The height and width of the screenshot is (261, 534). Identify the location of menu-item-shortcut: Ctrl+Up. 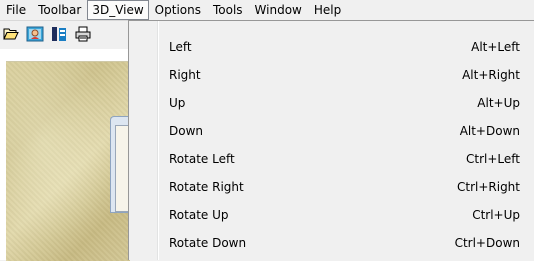
(496, 215).